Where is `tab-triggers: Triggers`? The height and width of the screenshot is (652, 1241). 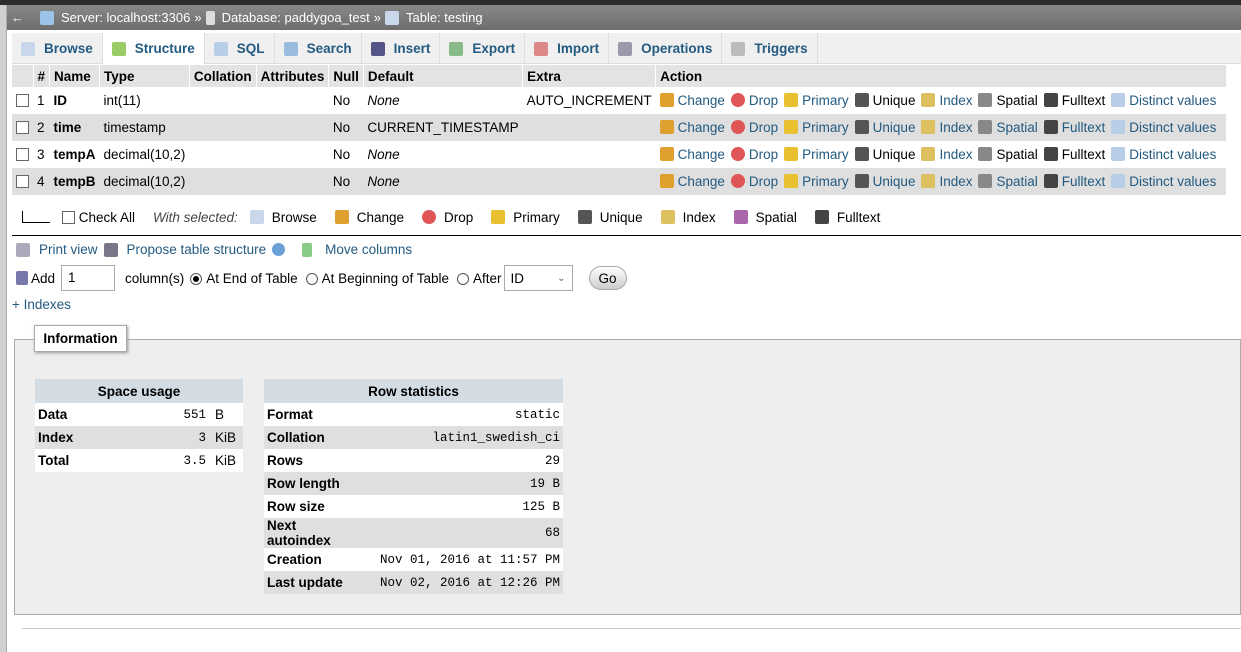 tab-triggers: Triggers is located at coordinates (770, 48).